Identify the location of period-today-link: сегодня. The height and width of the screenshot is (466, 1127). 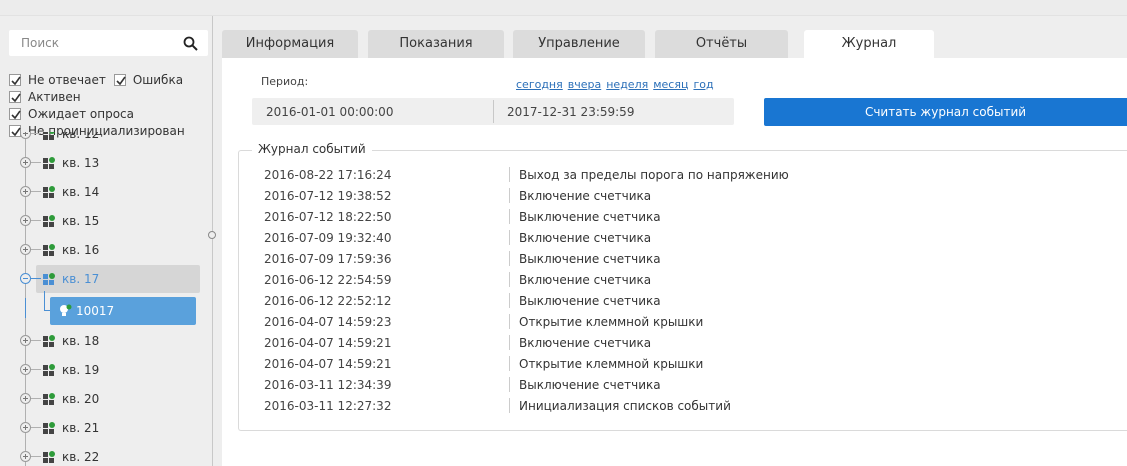
(539, 84).